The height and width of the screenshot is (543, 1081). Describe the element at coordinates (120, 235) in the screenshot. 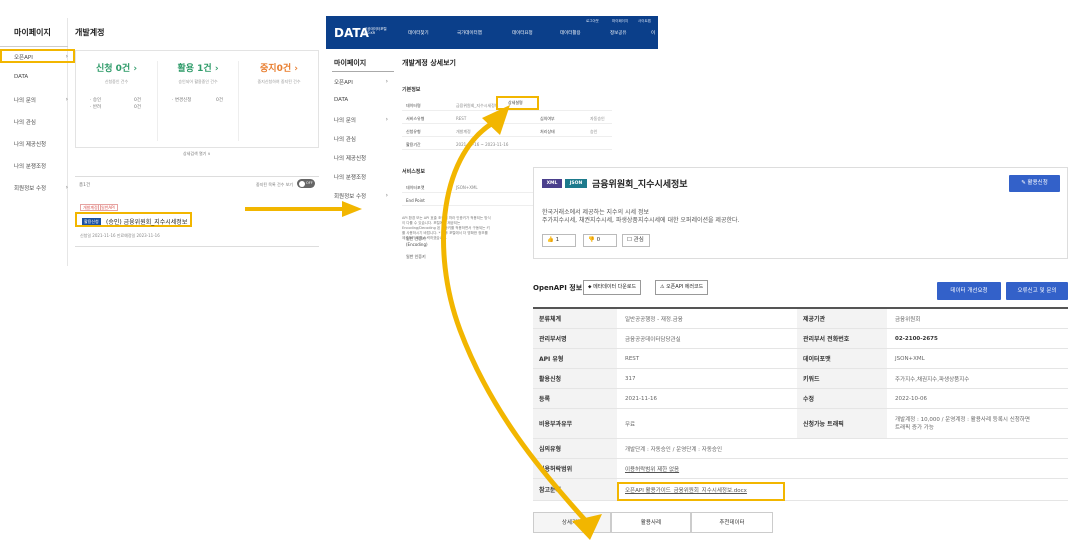

I see `item-dates: 신청일 2021-11-16 만료예정일 2023-11-16` at that location.